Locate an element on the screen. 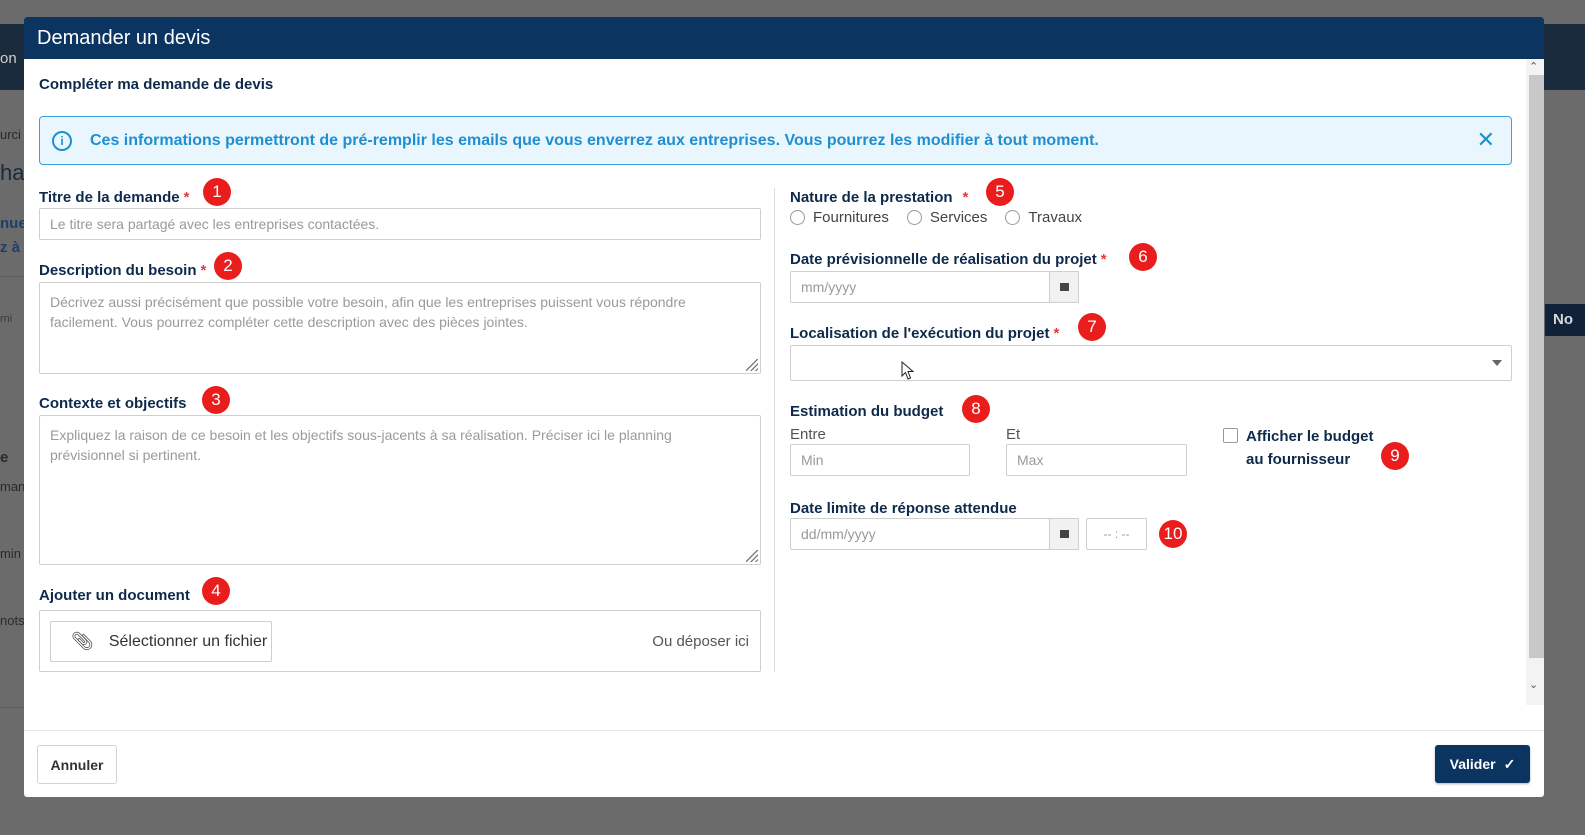 The height and width of the screenshot is (835, 1585). annotation-badge: 10 is located at coordinates (1173, 534).